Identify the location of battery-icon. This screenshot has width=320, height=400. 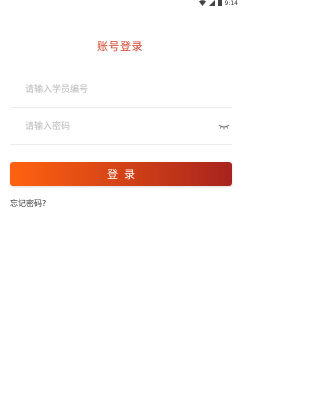
(219, 4).